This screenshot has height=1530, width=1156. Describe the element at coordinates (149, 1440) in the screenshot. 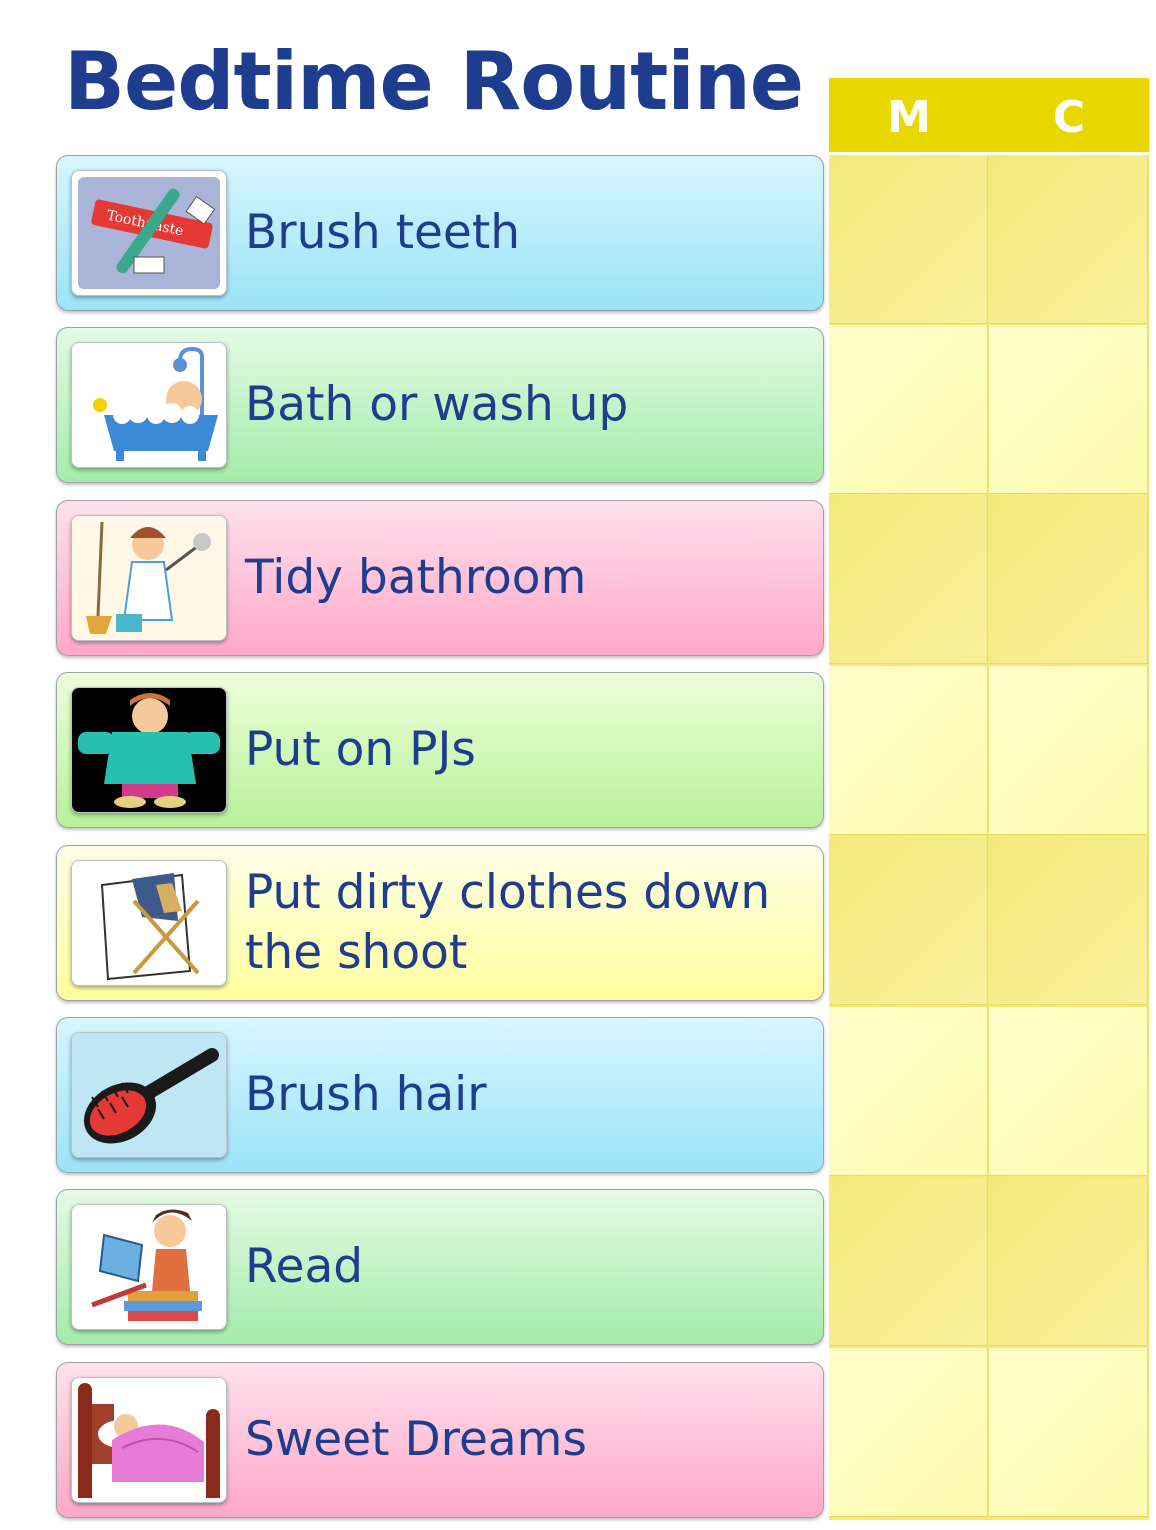

I see `bed-icon` at that location.